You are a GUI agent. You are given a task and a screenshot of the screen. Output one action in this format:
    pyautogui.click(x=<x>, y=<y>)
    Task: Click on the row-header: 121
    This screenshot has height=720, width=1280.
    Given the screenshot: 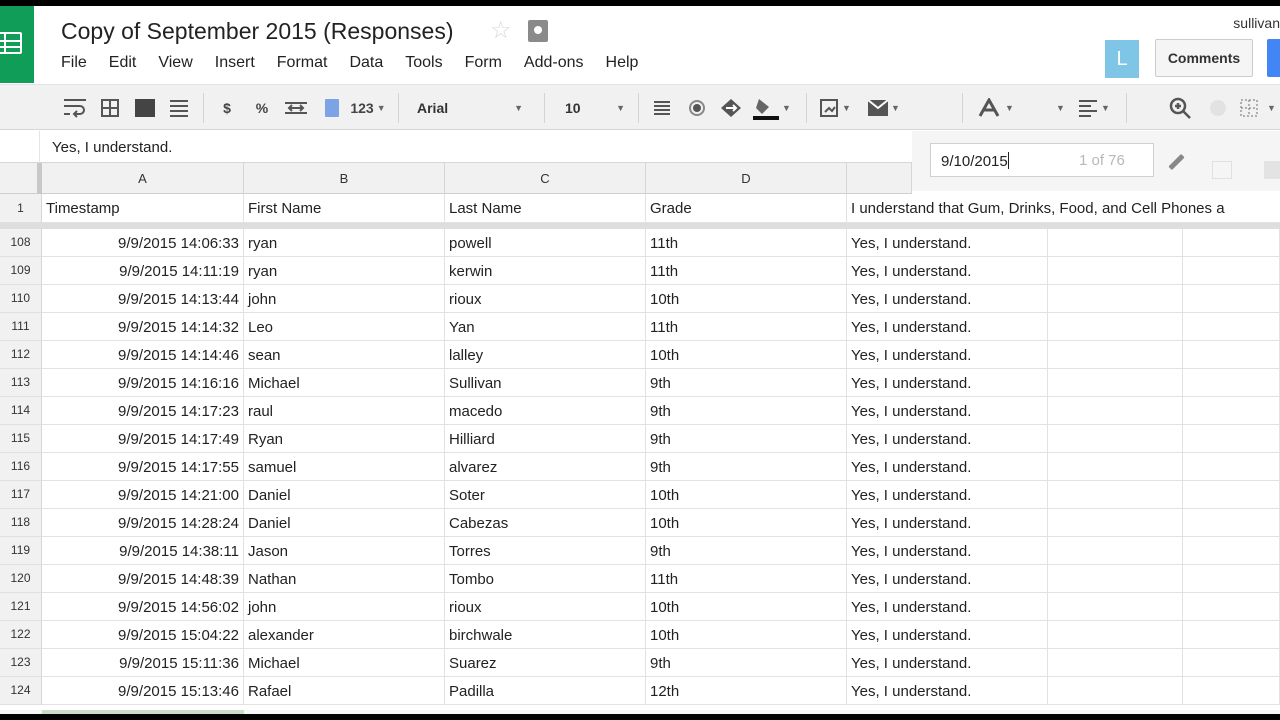 What is the action you would take?
    pyautogui.click(x=21, y=607)
    